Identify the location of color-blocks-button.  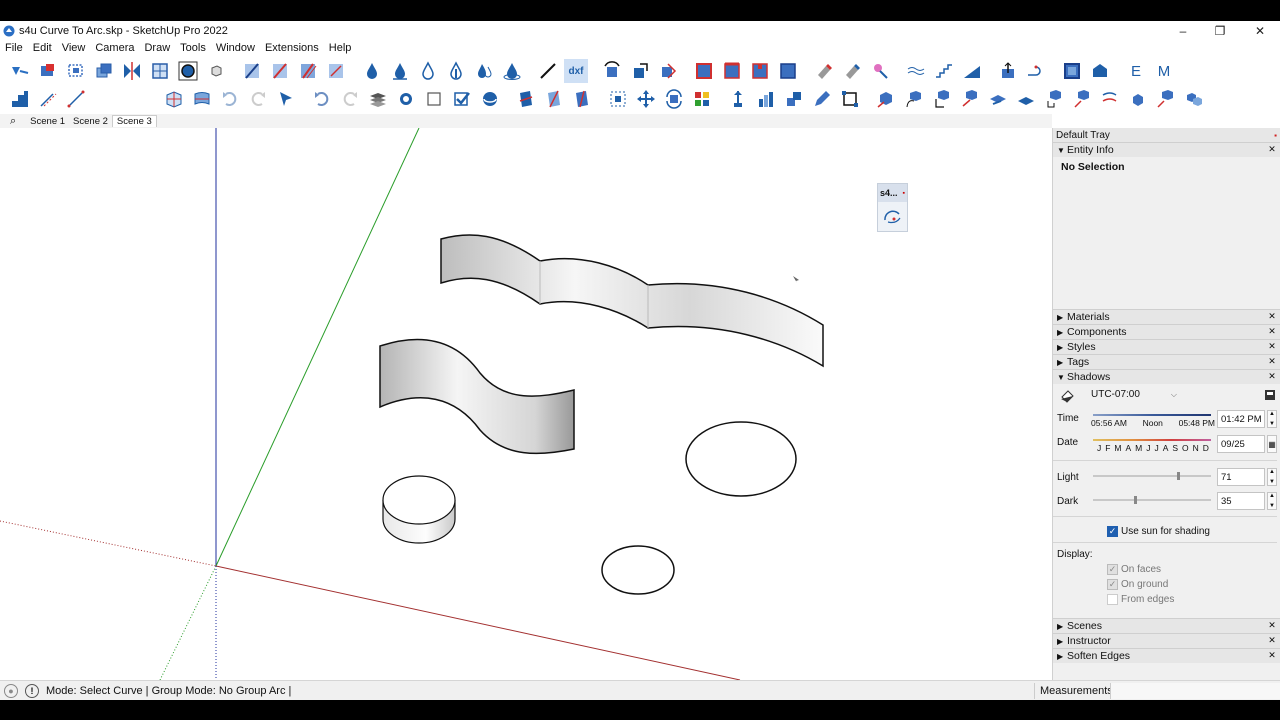
(702, 99).